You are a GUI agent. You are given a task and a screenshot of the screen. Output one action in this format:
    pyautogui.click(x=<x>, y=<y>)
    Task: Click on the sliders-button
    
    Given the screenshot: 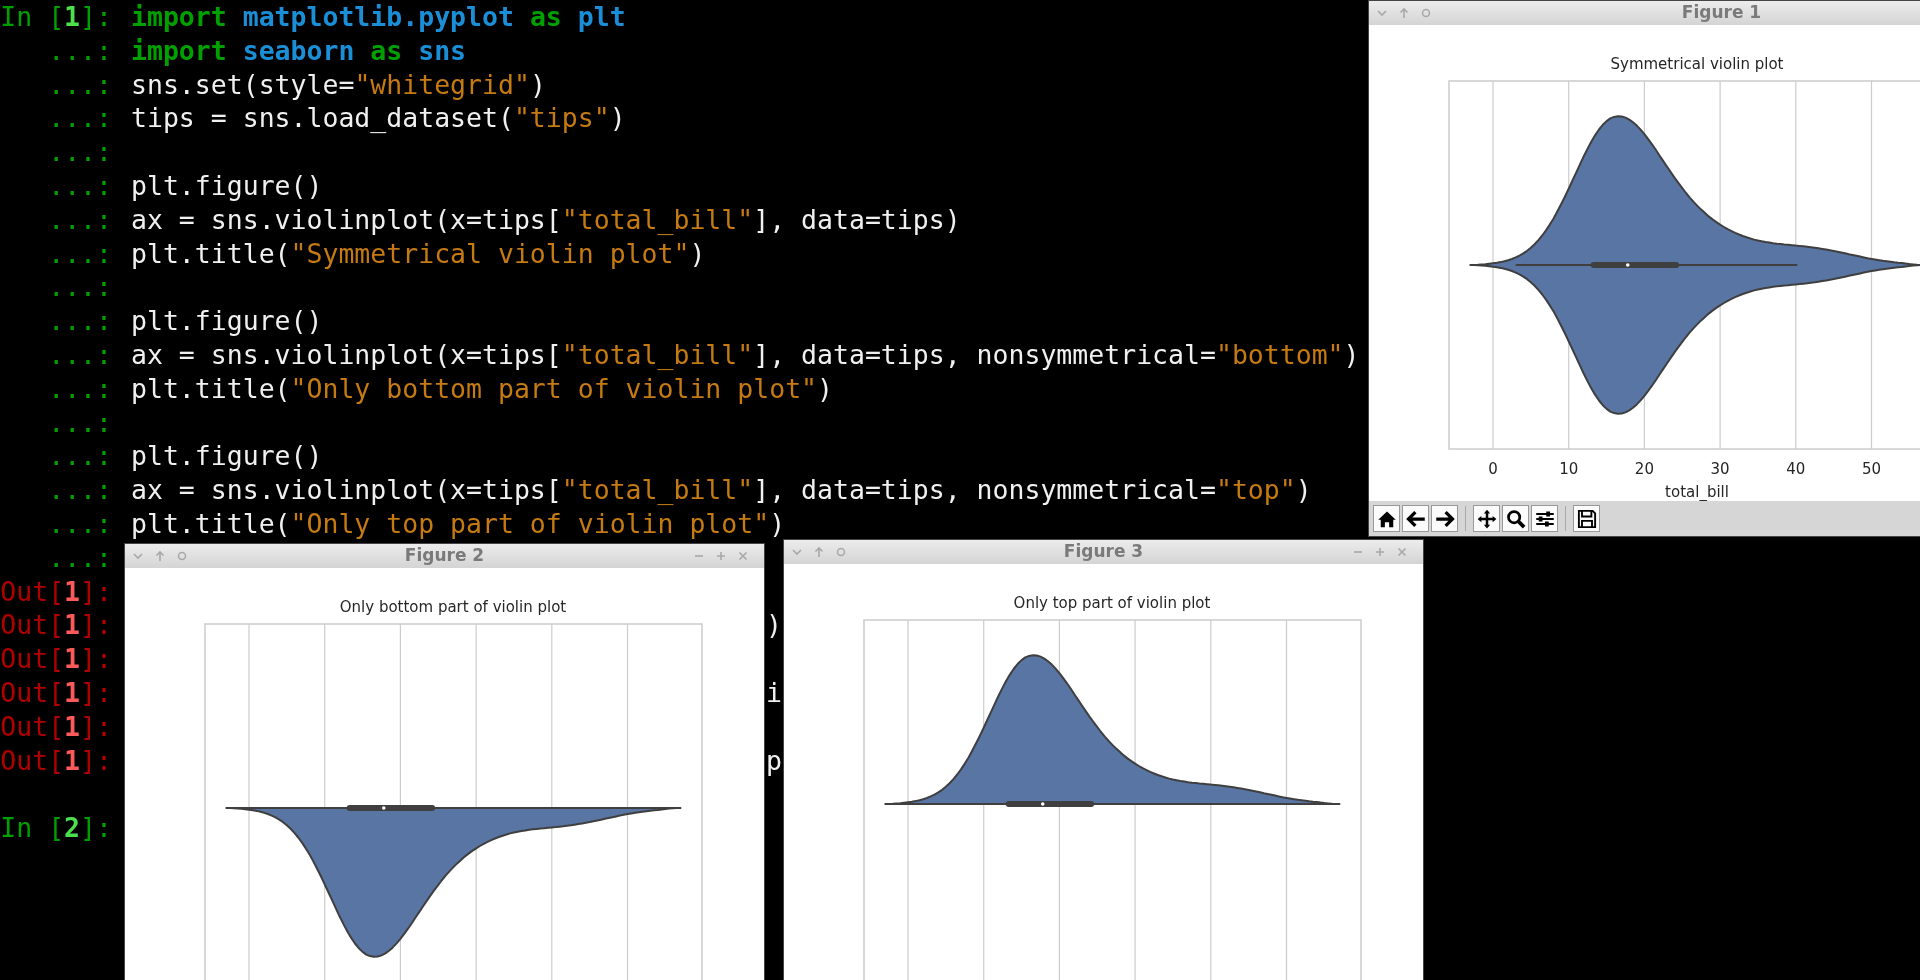 What is the action you would take?
    pyautogui.click(x=1544, y=518)
    